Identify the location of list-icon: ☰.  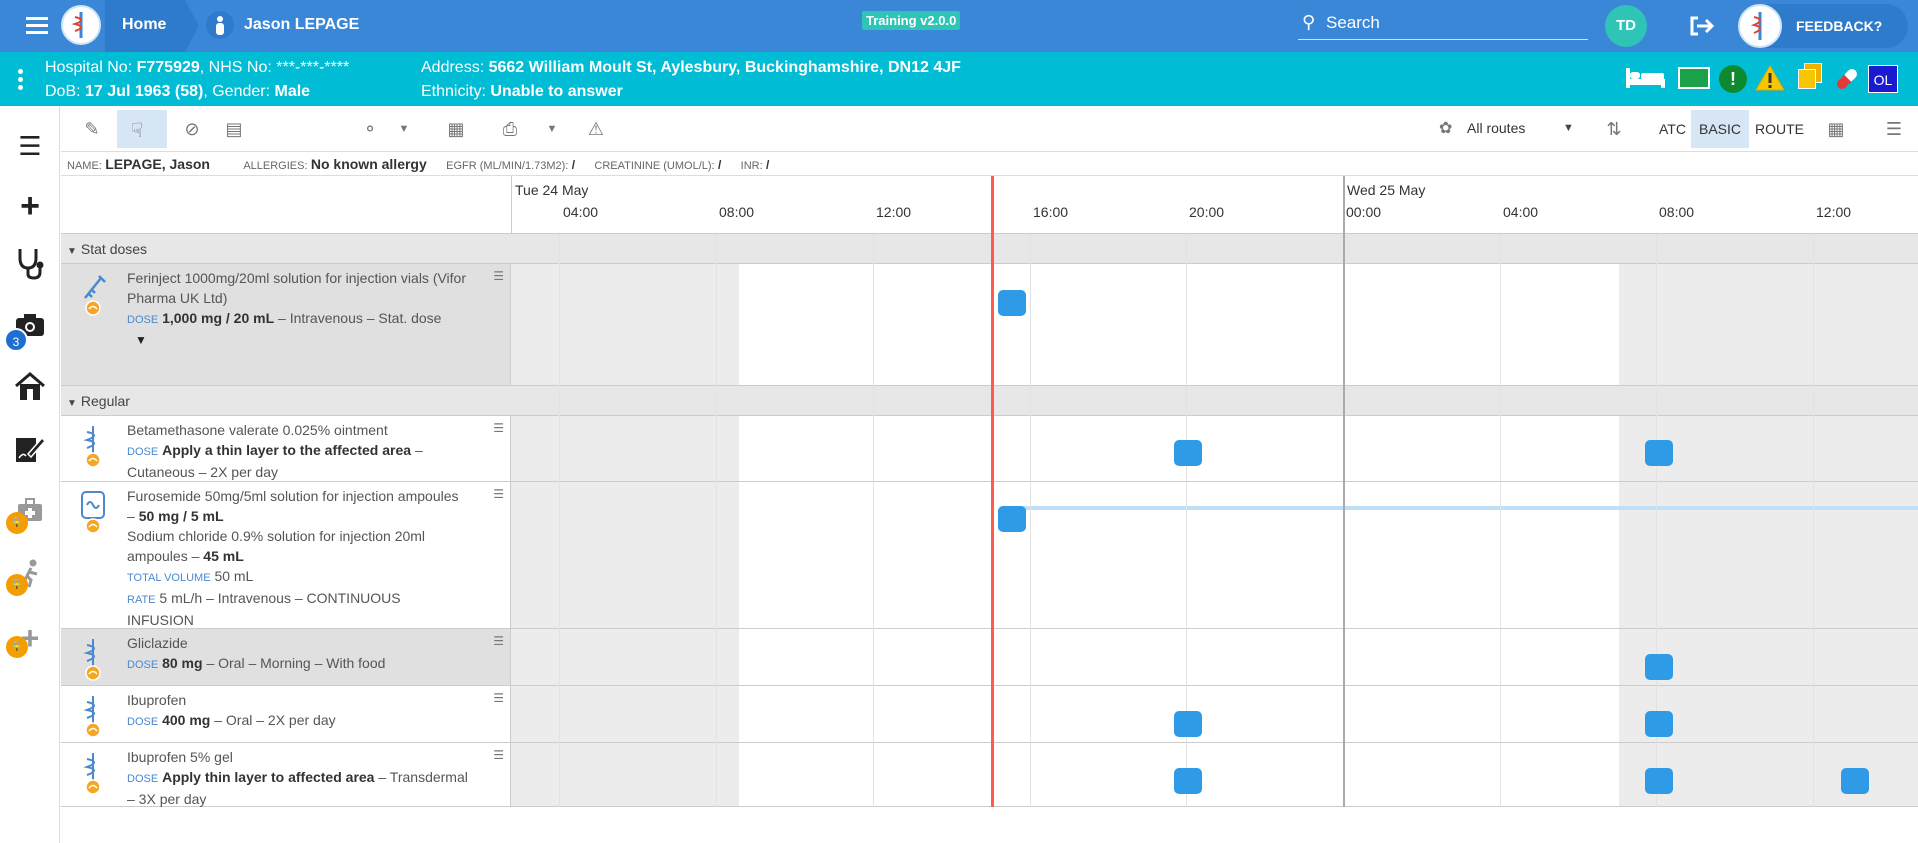
(30, 146).